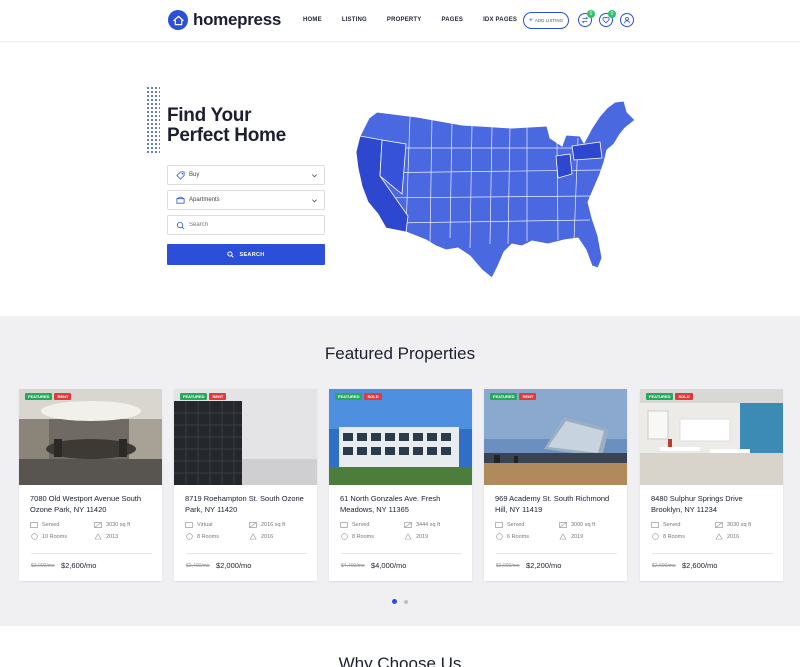 The image size is (800, 667). What do you see at coordinates (246, 175) in the screenshot?
I see `deal-type-select: Buy` at bounding box center [246, 175].